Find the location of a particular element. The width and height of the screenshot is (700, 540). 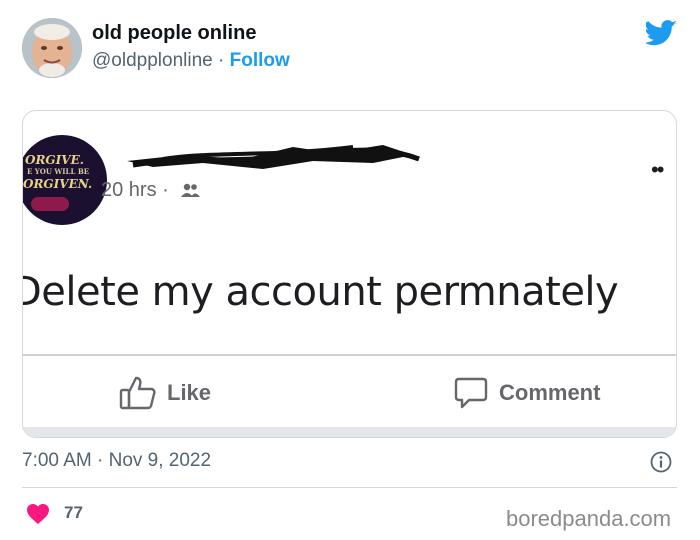

like-action: Like is located at coordinates (165, 393).